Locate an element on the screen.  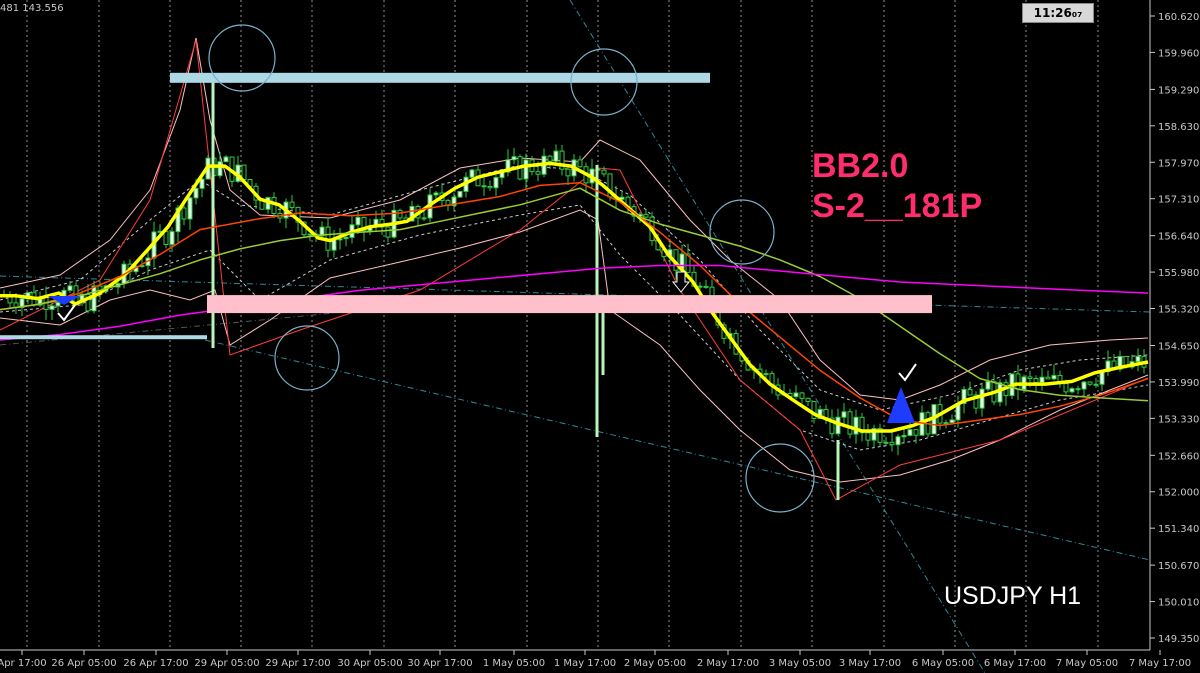
x-tick-label: 30 Apr 17:00 is located at coordinates (439, 663).